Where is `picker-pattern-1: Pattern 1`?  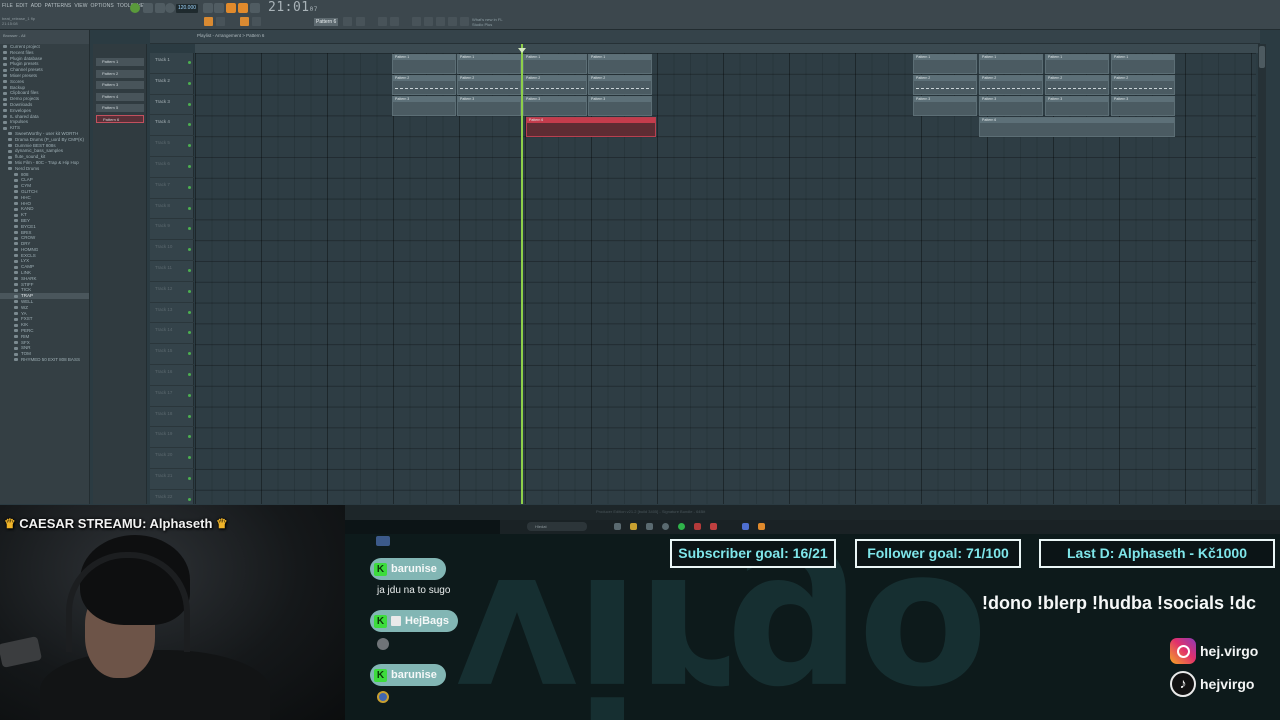
picker-pattern-1: Pattern 1 is located at coordinates (120, 62).